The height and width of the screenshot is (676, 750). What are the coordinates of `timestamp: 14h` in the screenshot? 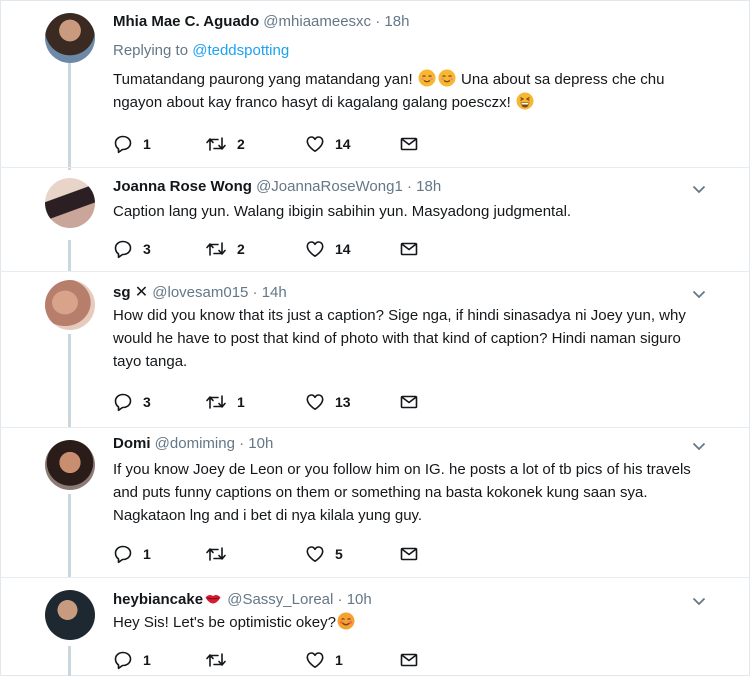 It's located at (274, 292).